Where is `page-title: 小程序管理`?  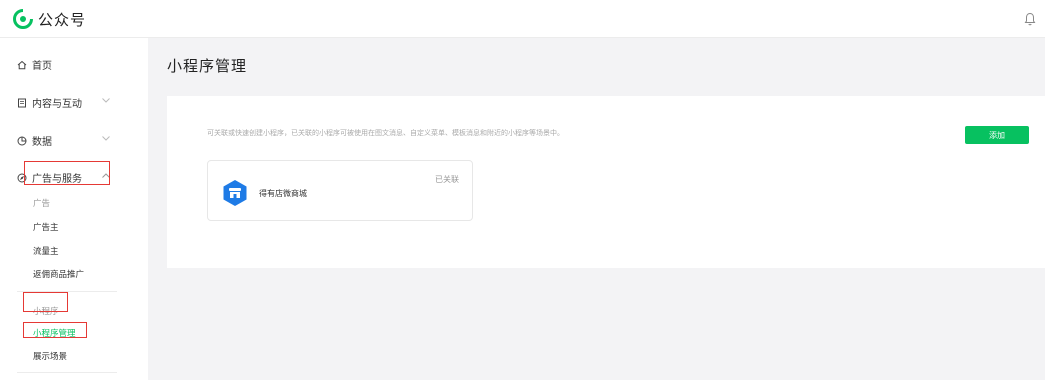
page-title: 小程序管理 is located at coordinates (207, 66).